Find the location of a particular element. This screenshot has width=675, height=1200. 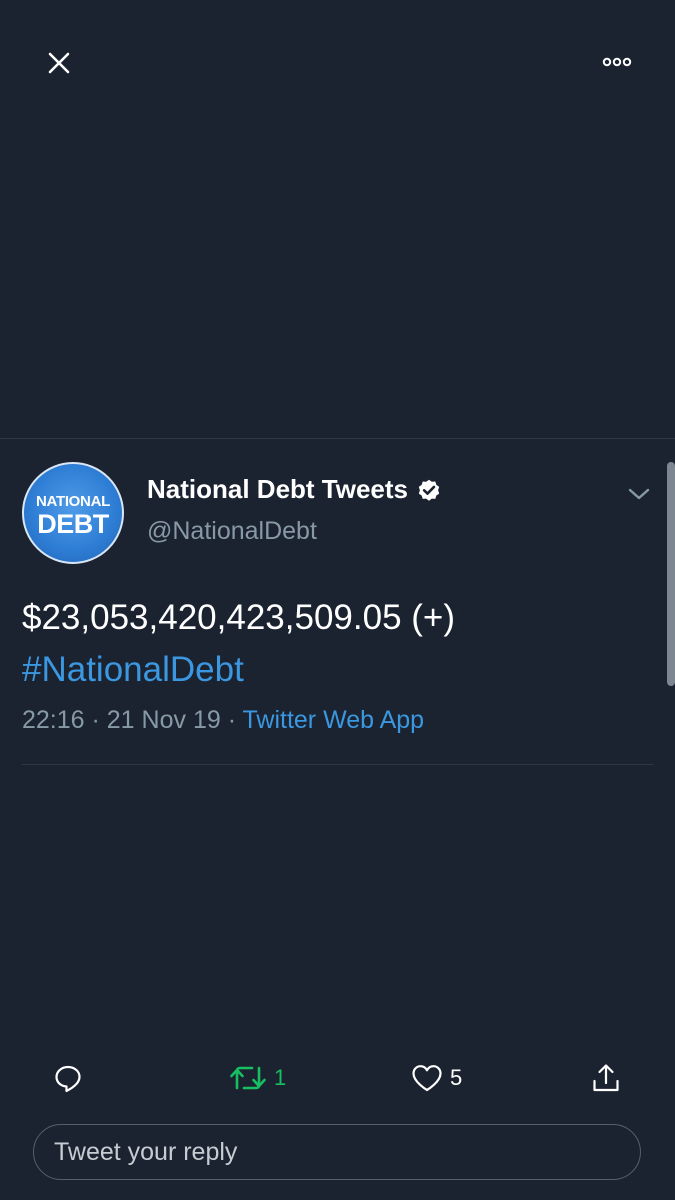

avatar-text-line1: NATIONAL is located at coordinates (73, 501).